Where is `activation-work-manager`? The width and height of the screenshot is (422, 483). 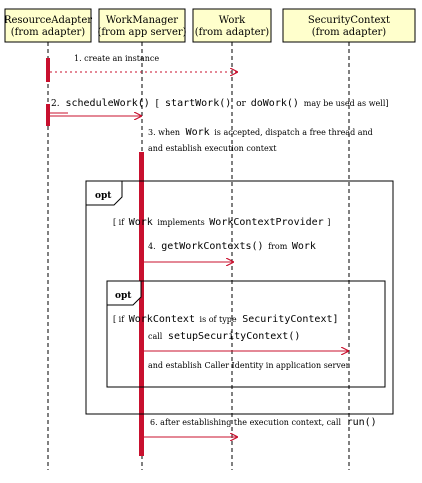
activation-work-manager is located at coordinates (141, 304).